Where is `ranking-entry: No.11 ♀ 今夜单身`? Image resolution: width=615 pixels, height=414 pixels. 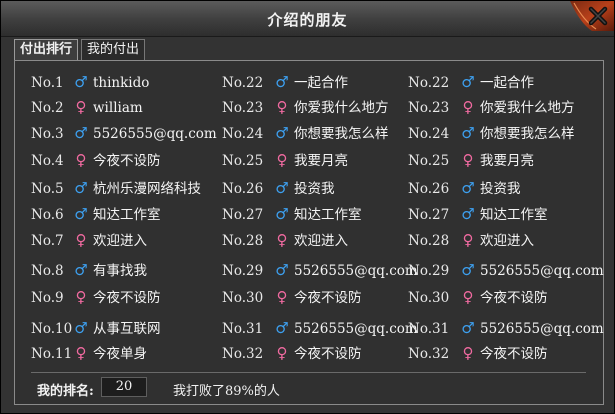 ranking-entry: No.11 ♀ 今夜单身 is located at coordinates (89, 353).